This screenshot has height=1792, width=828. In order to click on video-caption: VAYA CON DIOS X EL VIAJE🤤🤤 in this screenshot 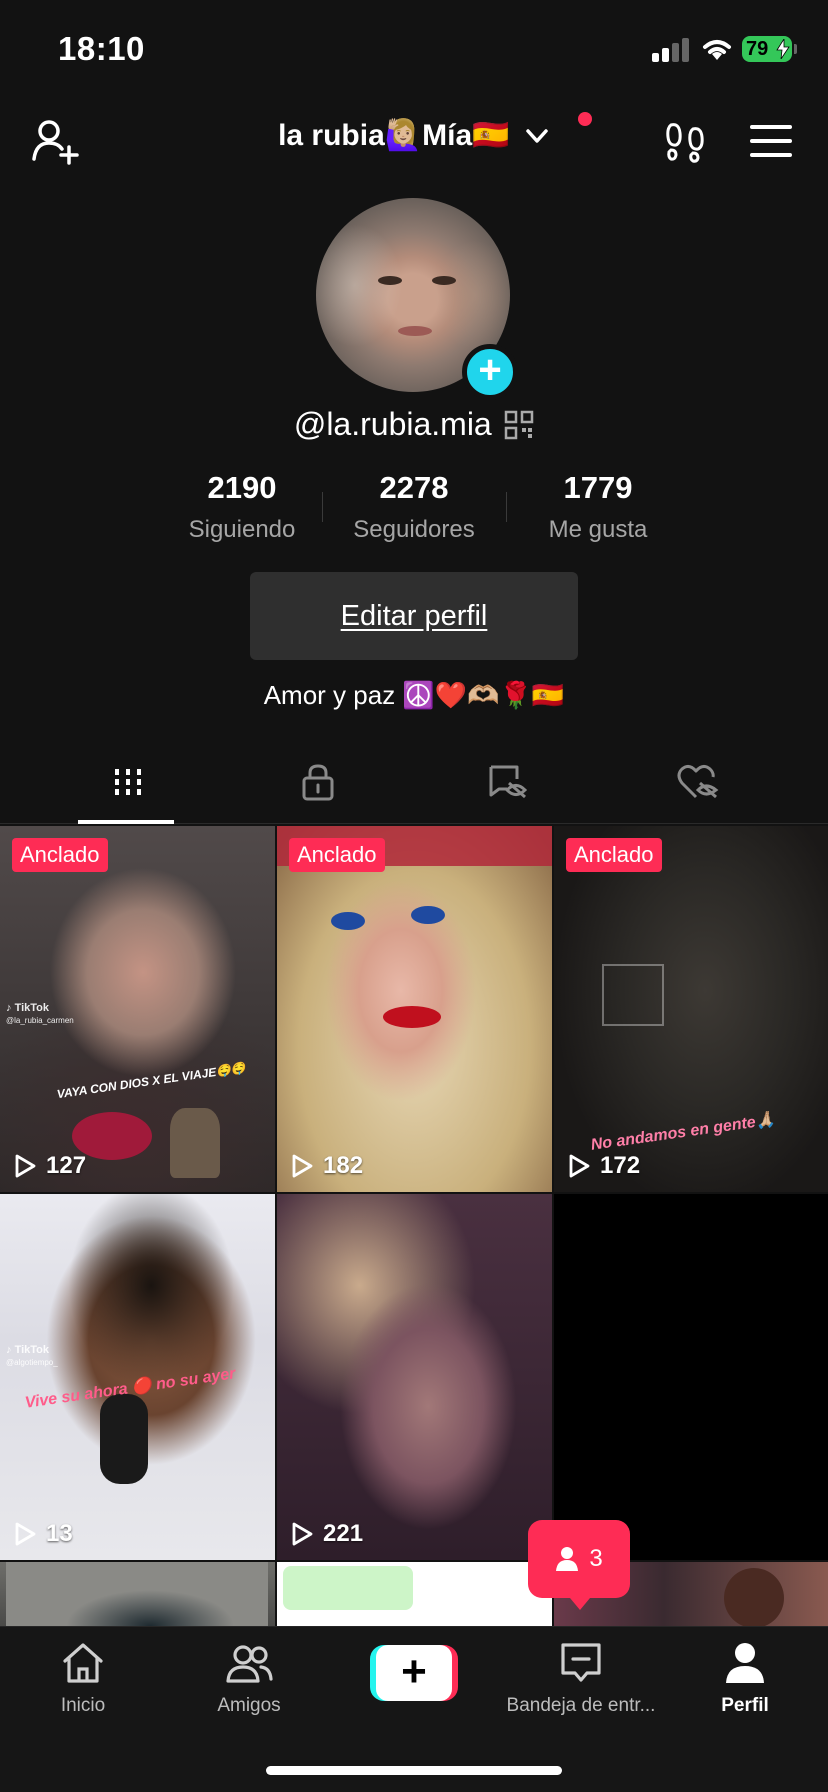, I will do `click(151, 1081)`.